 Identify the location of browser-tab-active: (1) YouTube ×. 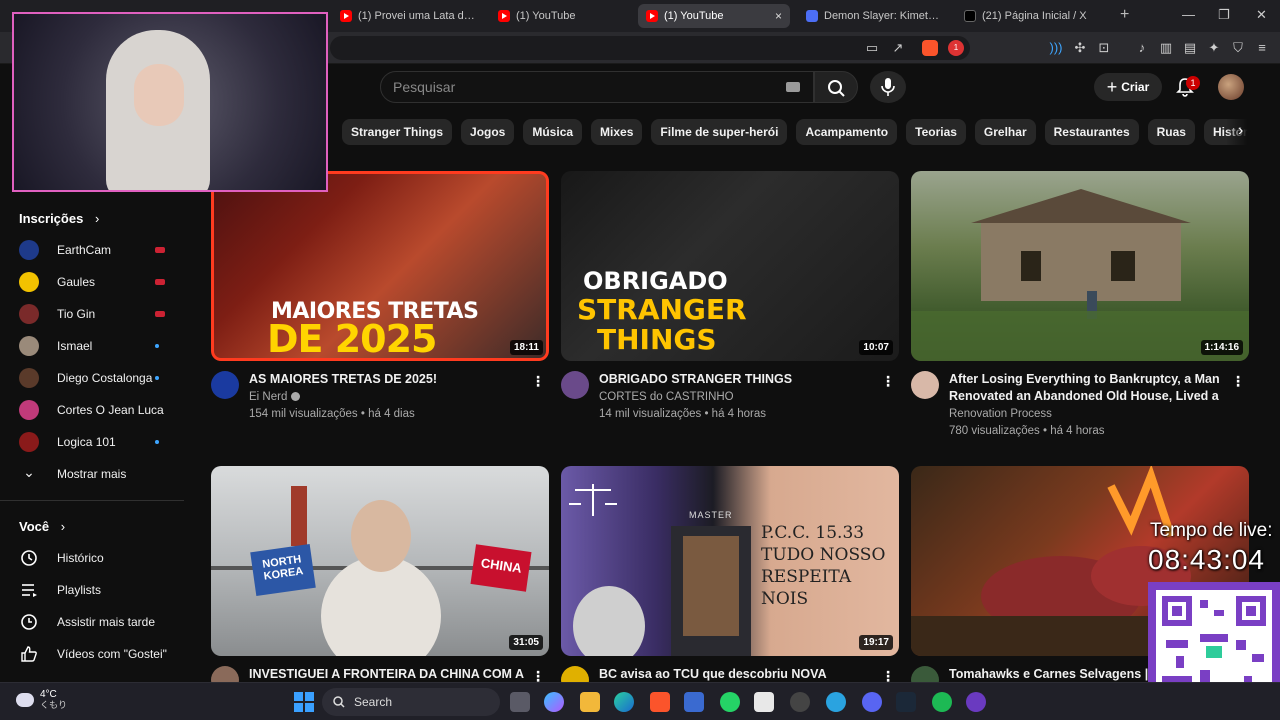
(714, 16).